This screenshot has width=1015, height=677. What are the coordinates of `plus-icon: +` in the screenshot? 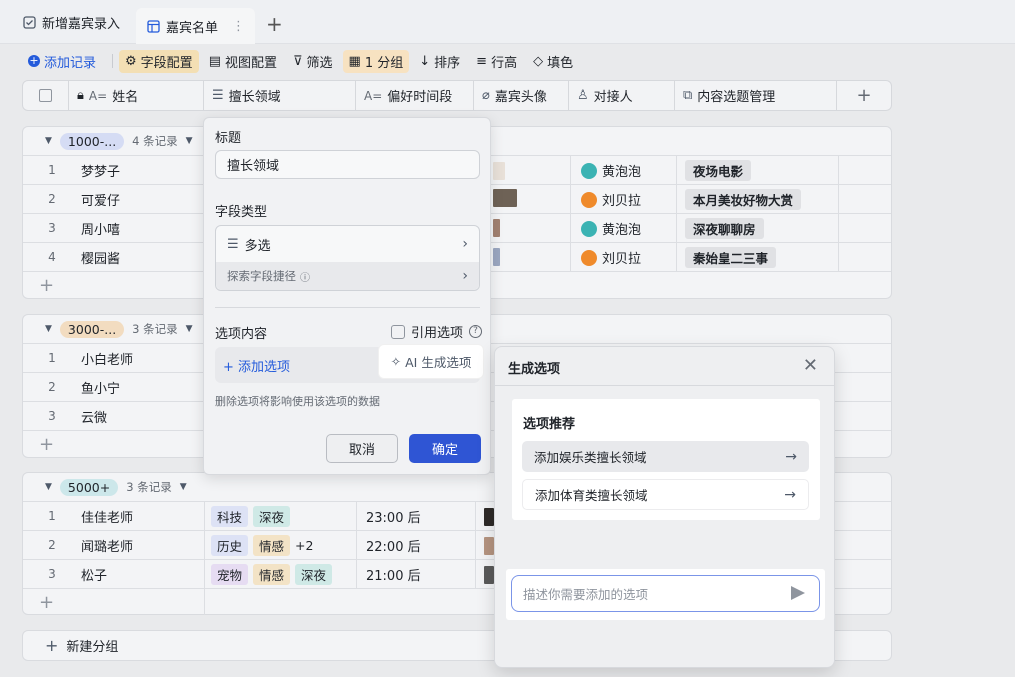 It's located at (34, 60).